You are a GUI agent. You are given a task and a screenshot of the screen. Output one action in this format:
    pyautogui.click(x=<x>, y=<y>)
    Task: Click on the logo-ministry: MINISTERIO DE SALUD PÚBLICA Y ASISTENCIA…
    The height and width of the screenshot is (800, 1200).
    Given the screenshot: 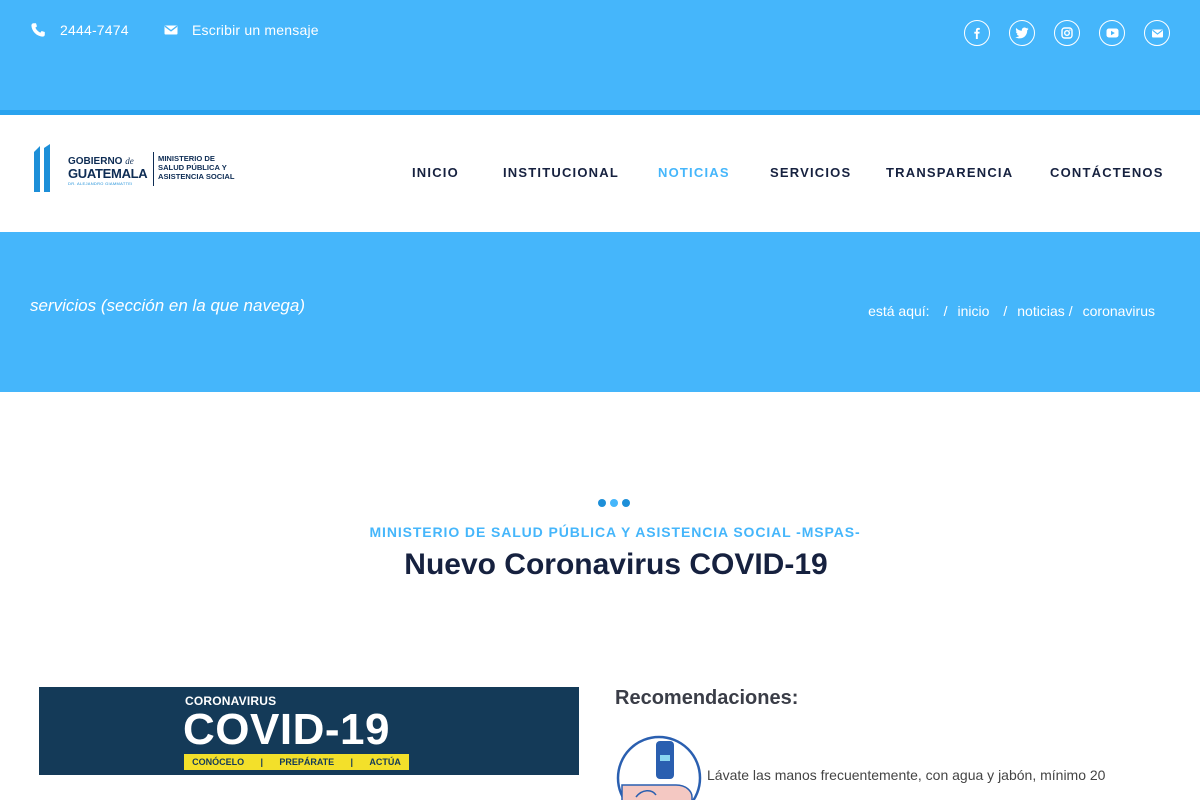 What is the action you would take?
    pyautogui.click(x=196, y=167)
    